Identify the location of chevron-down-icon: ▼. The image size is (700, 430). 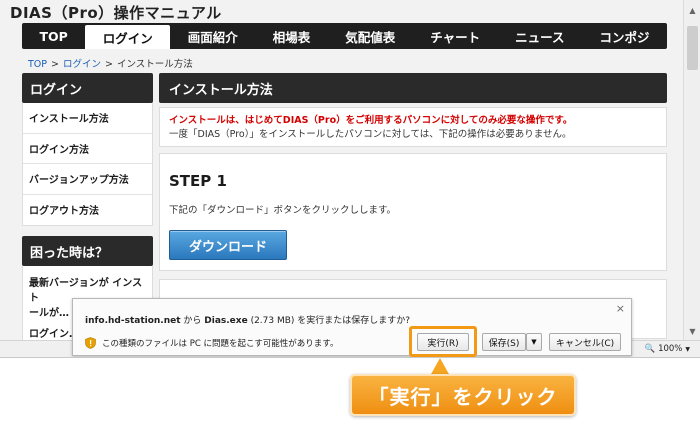
(687, 349).